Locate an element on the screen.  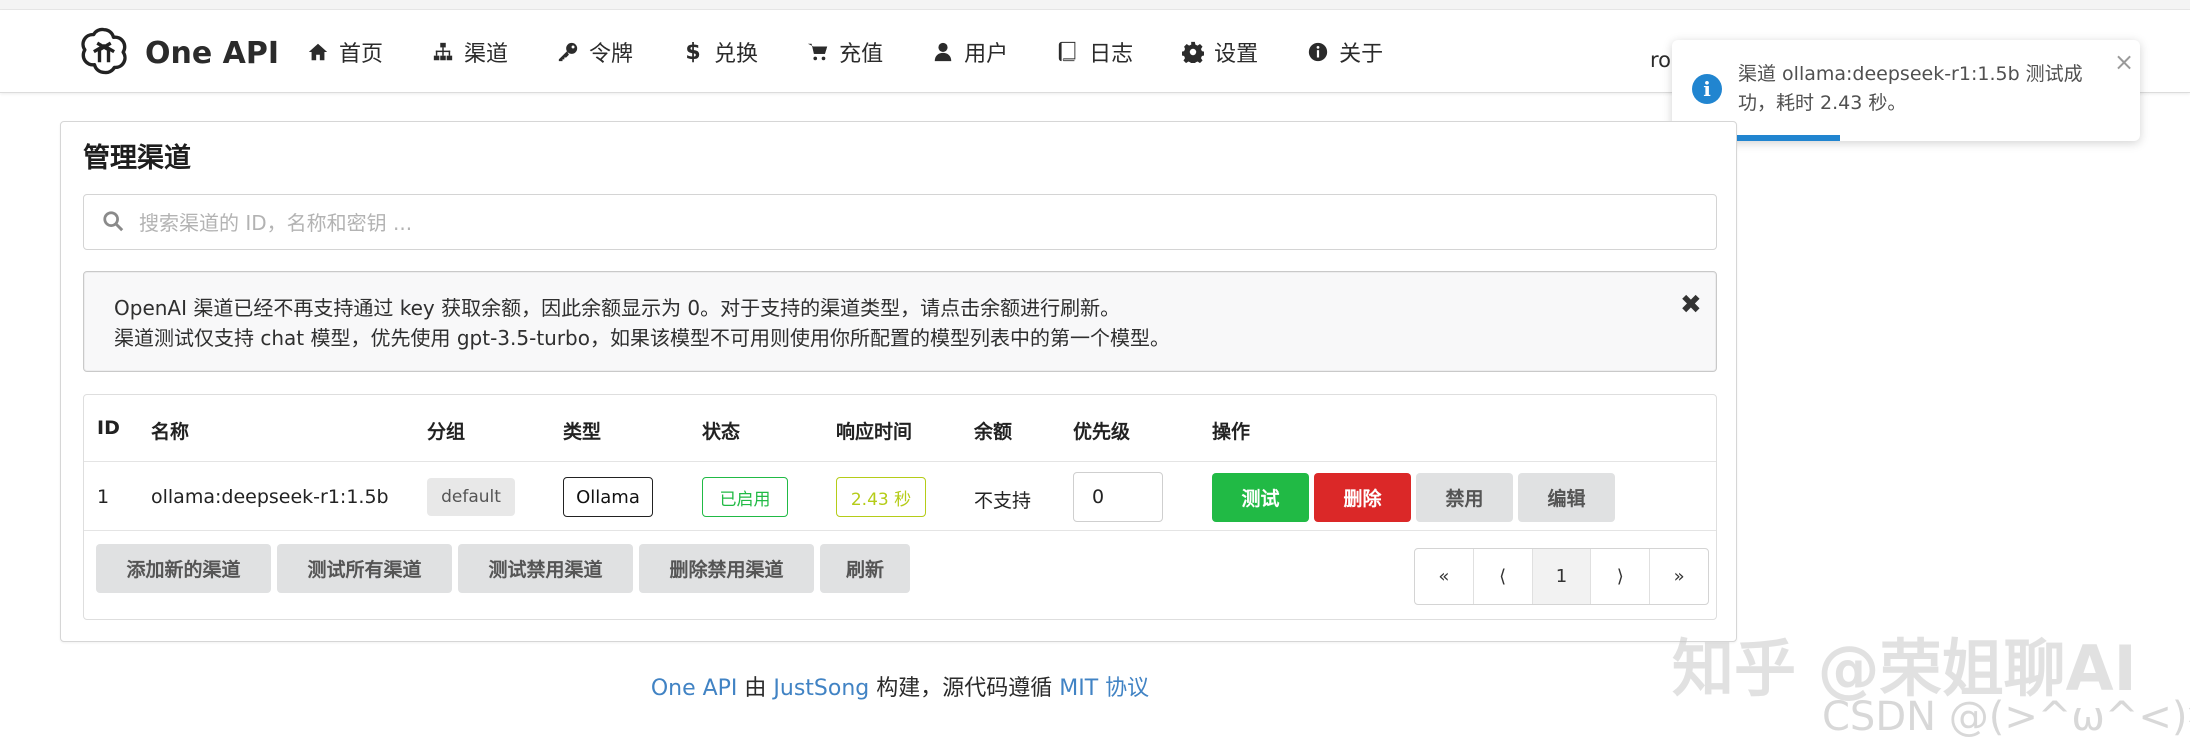
pagination: « ⟨ 1 ⟩ » is located at coordinates (1561, 576).